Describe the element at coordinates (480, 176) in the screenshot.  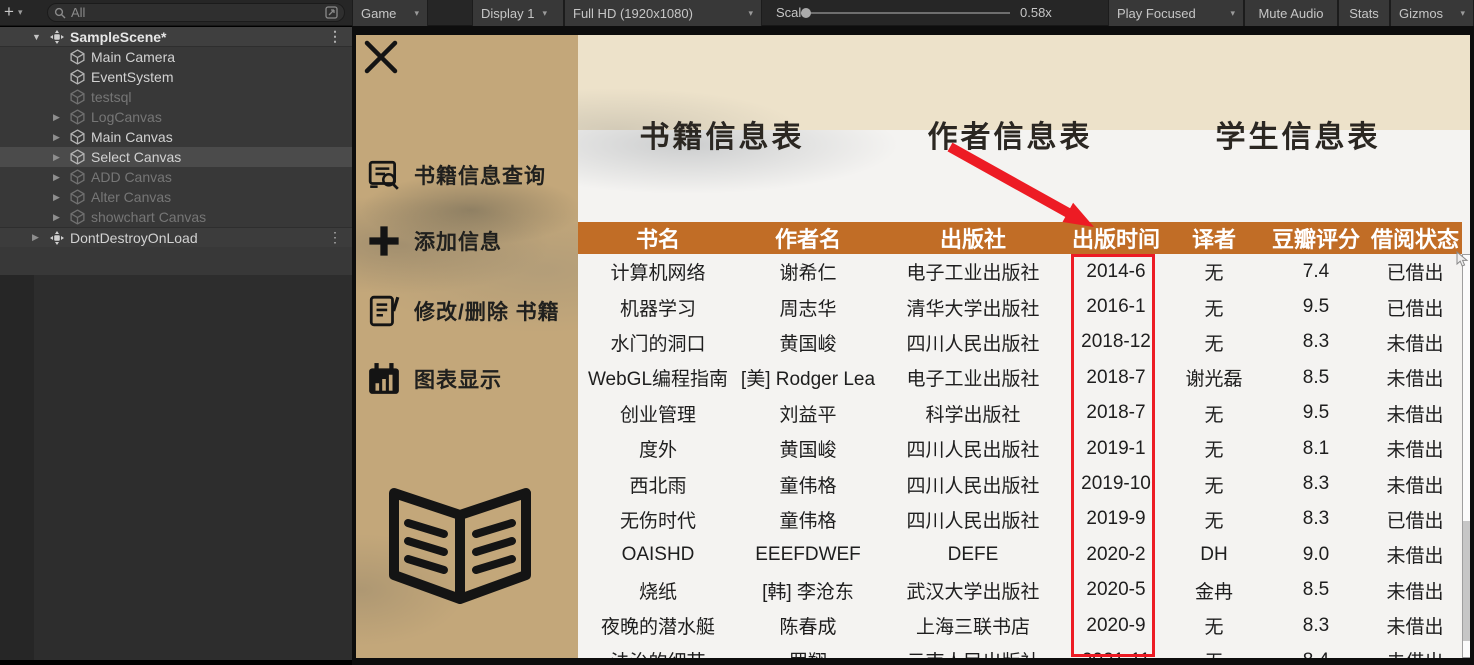
I see `sidebar-item-label: 书籍信息查询` at that location.